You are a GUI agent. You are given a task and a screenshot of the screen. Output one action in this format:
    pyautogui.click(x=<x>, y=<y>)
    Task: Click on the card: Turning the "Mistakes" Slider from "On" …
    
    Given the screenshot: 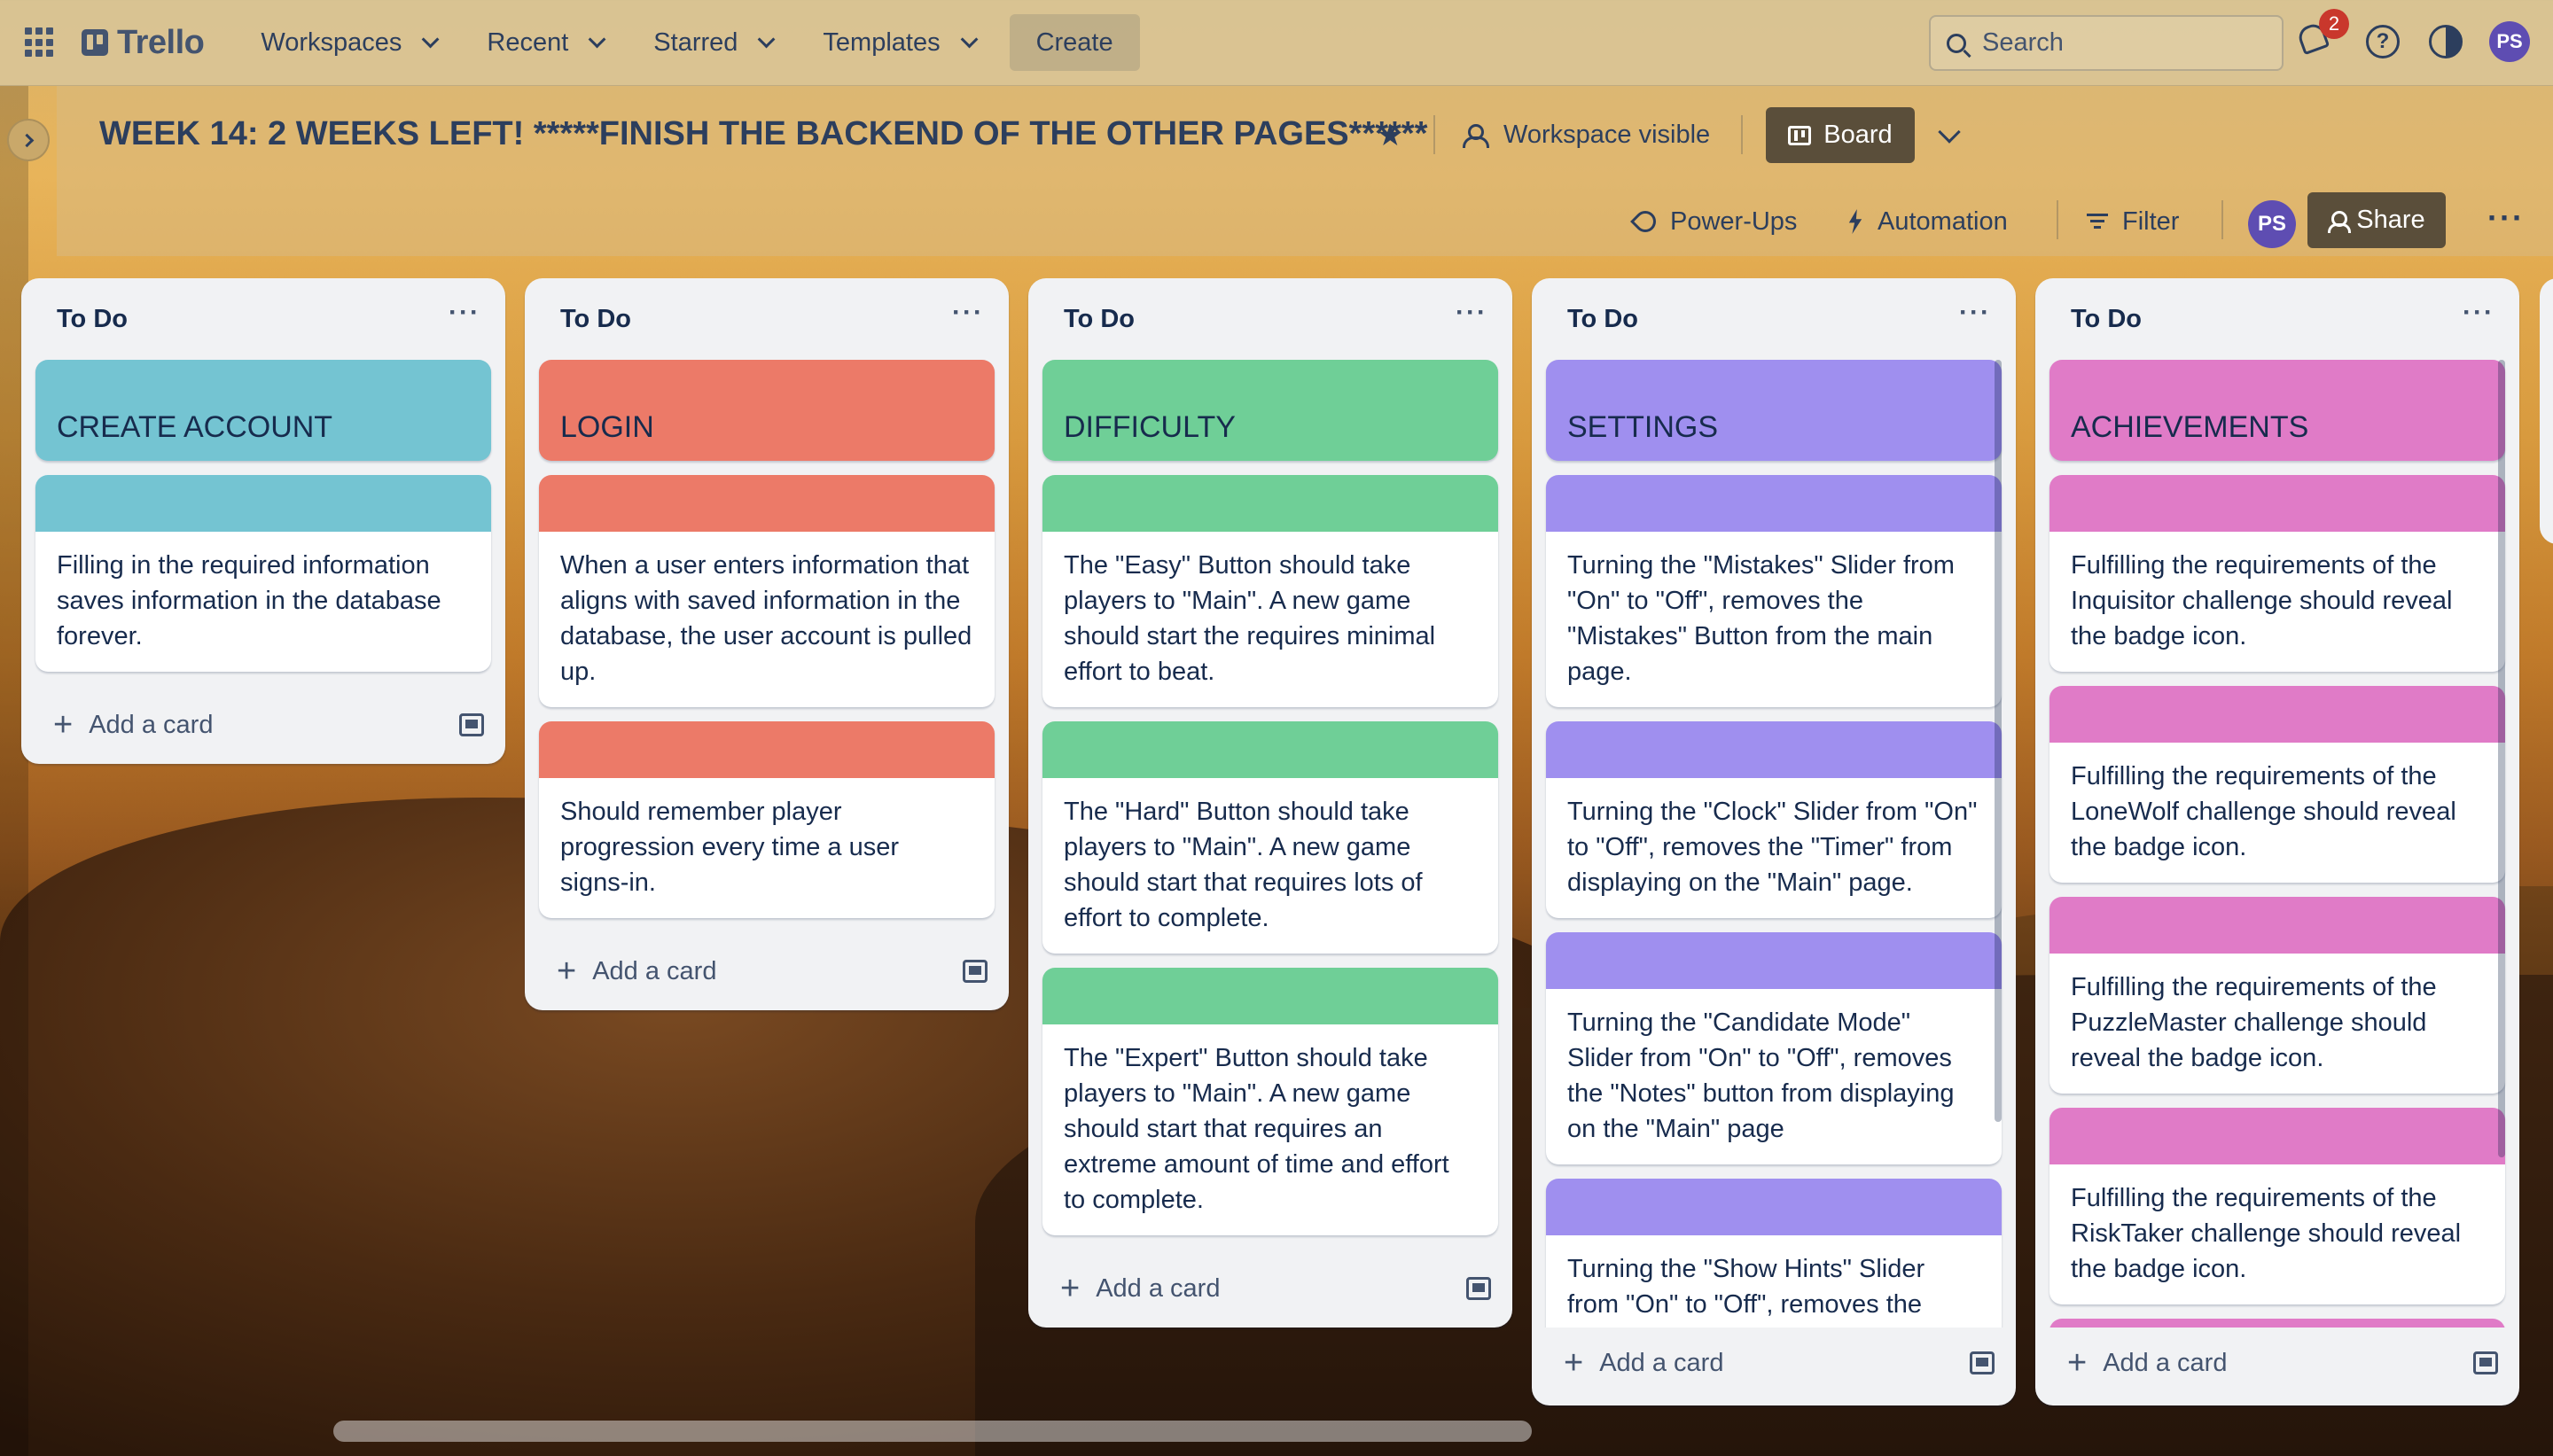 What is the action you would take?
    pyautogui.click(x=1774, y=591)
    